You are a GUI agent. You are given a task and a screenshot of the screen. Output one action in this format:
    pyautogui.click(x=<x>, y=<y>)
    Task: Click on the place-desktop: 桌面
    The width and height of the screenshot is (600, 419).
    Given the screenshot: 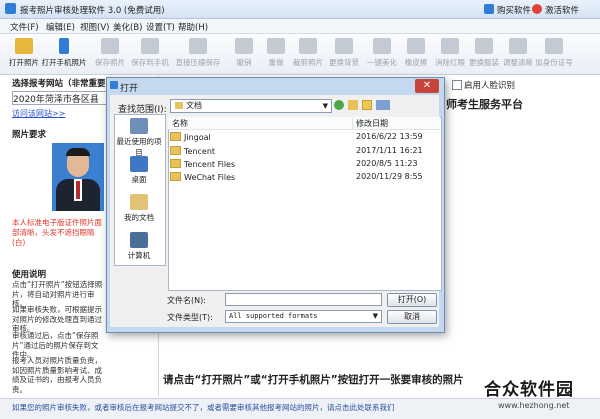 What is the action you would take?
    pyautogui.click(x=139, y=170)
    